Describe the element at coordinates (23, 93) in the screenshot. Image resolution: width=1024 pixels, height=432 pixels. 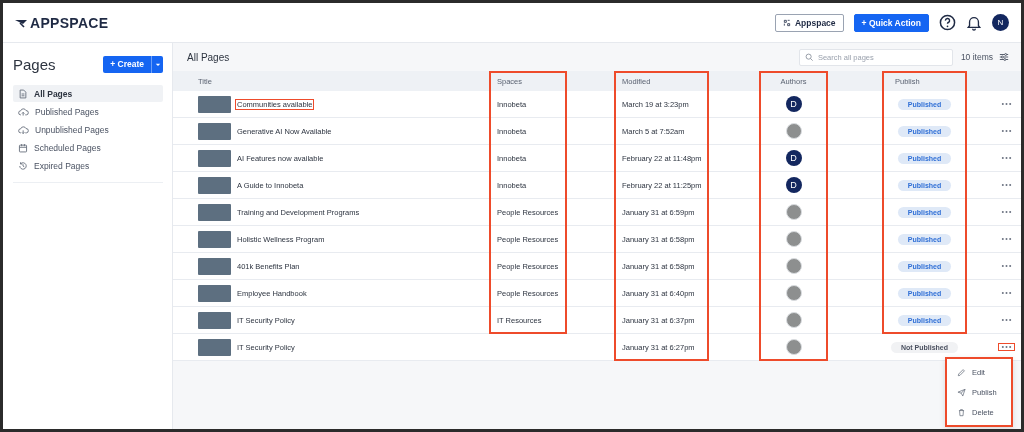
I see `document-icon` at that location.